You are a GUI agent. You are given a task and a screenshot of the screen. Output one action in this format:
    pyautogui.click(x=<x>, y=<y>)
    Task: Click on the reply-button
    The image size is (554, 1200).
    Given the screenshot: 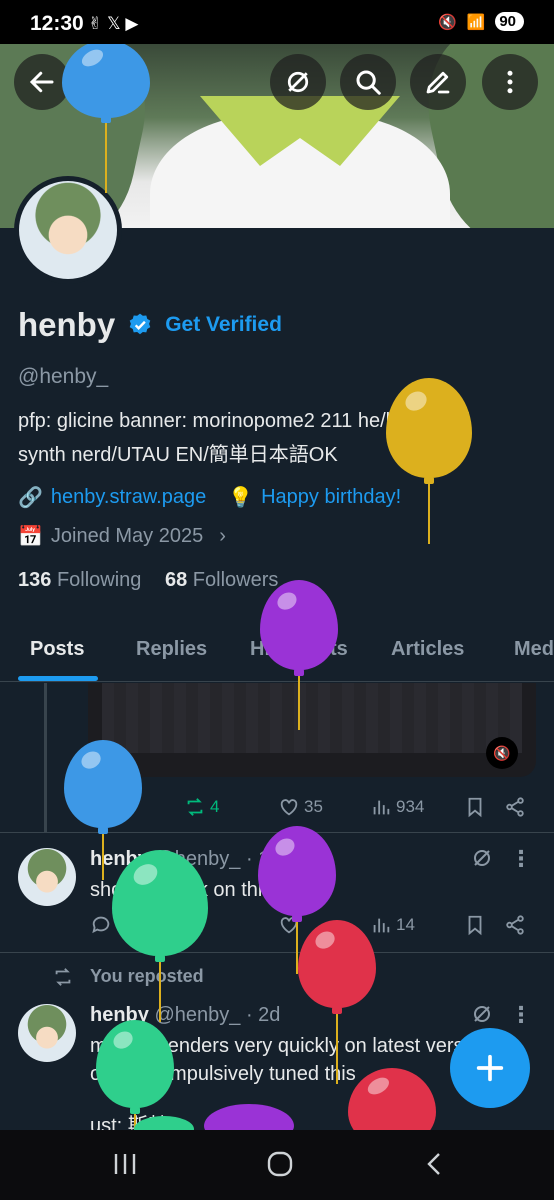 What is the action you would take?
    pyautogui.click(x=101, y=925)
    